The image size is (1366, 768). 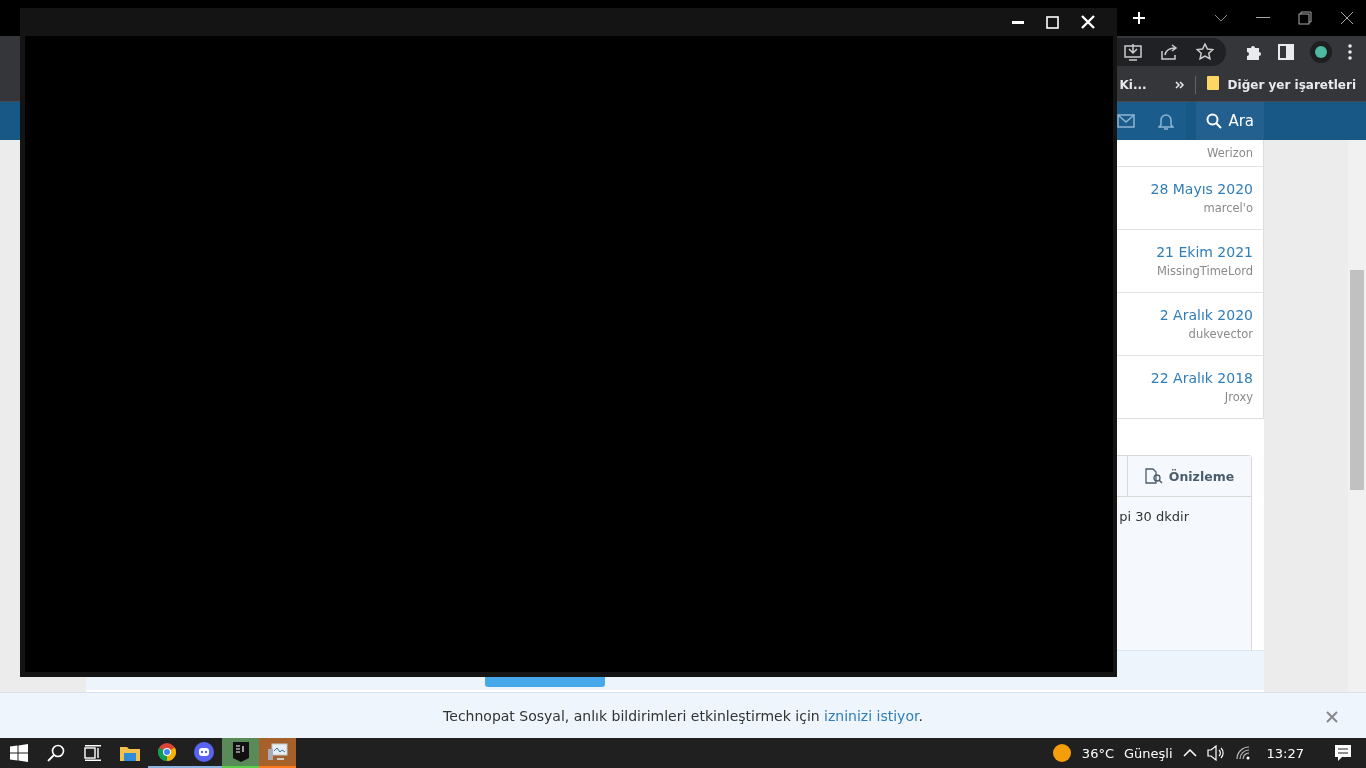 I want to click on windows-start-icon, so click(x=18, y=753).